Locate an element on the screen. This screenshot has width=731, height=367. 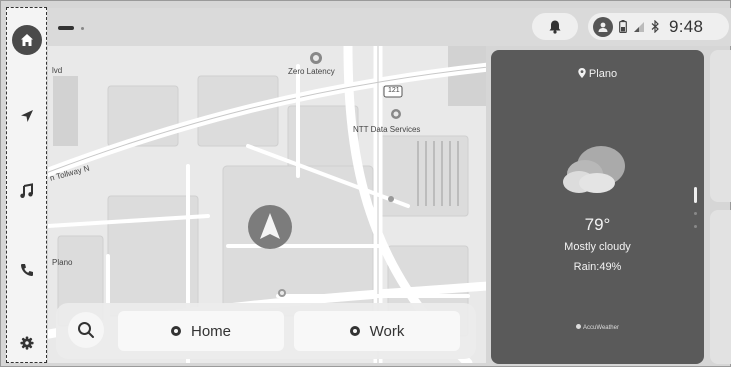
home-destination-label: Home is located at coordinates (210, 331).